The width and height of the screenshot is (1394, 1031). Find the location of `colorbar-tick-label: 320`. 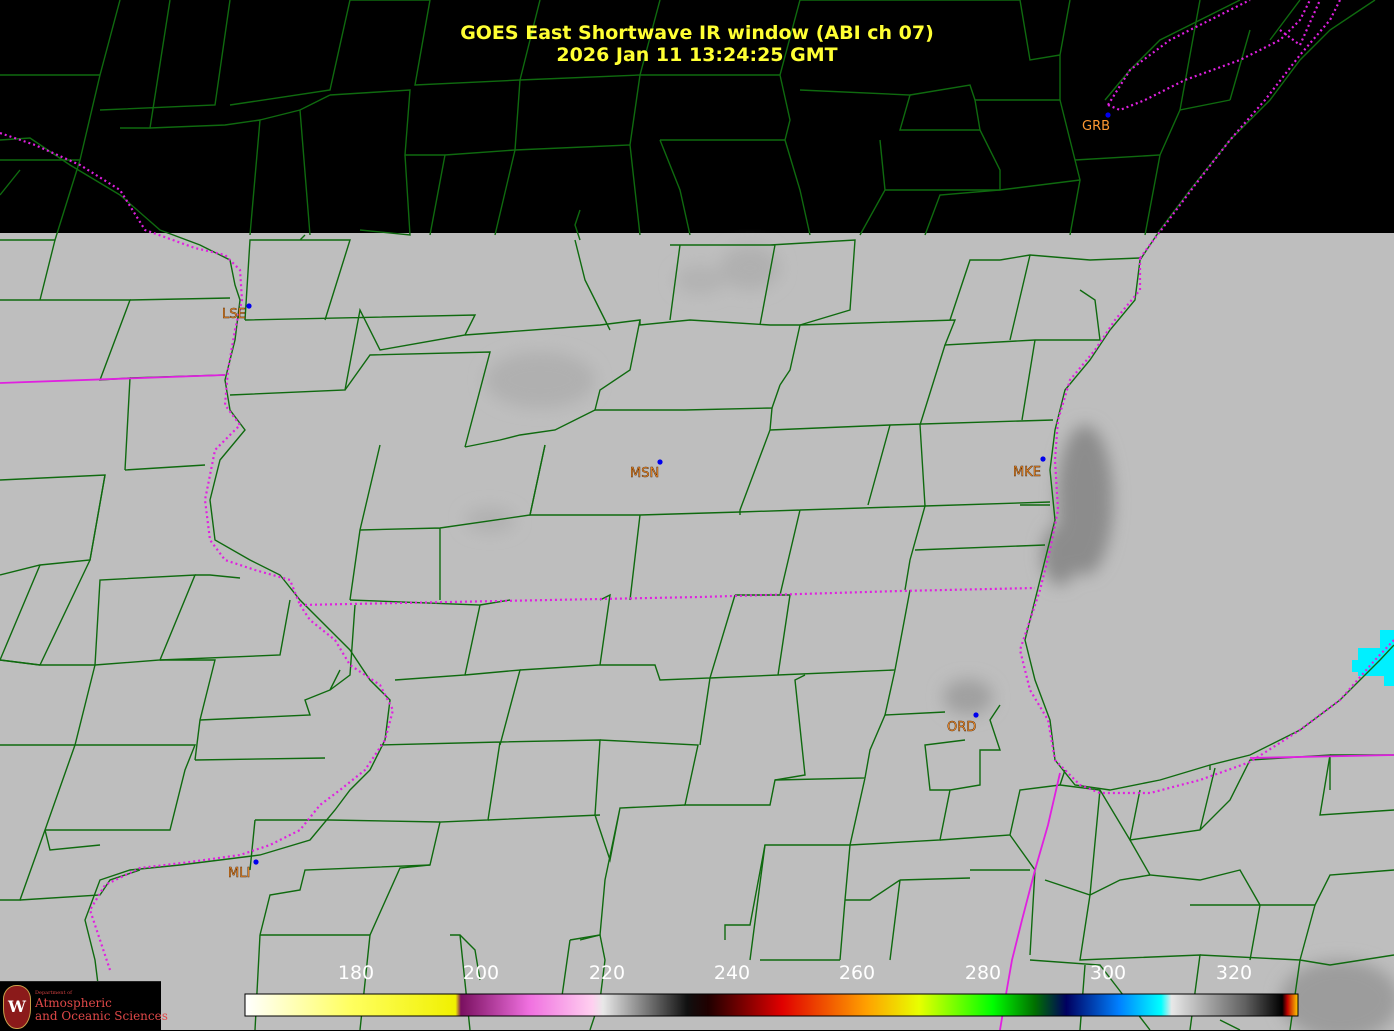

colorbar-tick-label: 320 is located at coordinates (1234, 973).